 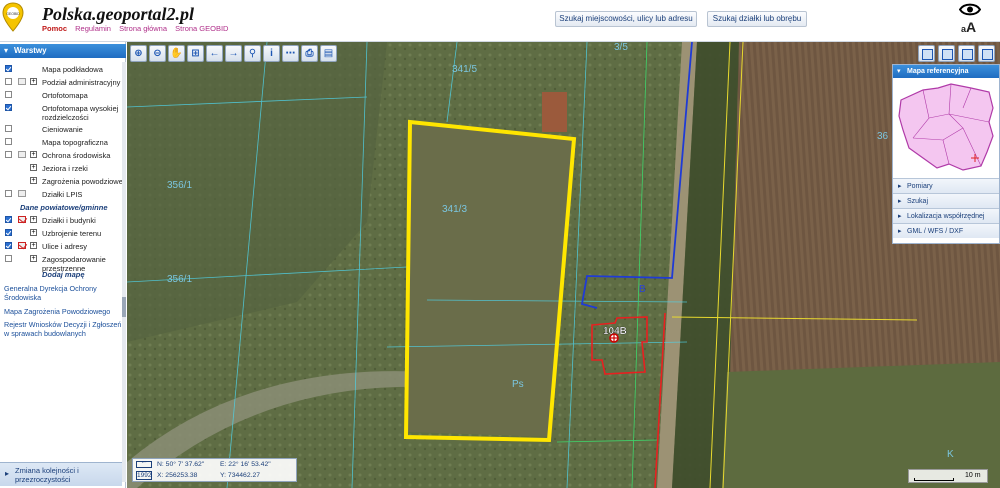 I want to click on parcel-label: 36, so click(x=883, y=136).